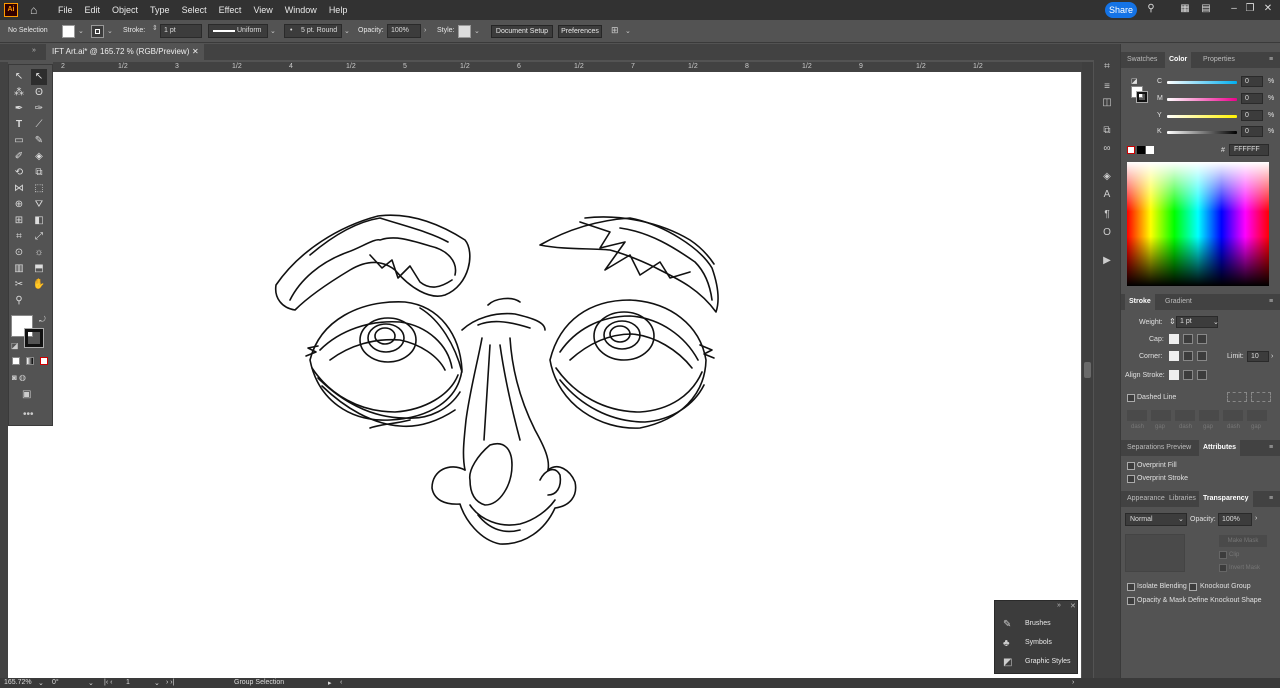  What do you see at coordinates (1202, 82) in the screenshot?
I see `cyan-slider` at bounding box center [1202, 82].